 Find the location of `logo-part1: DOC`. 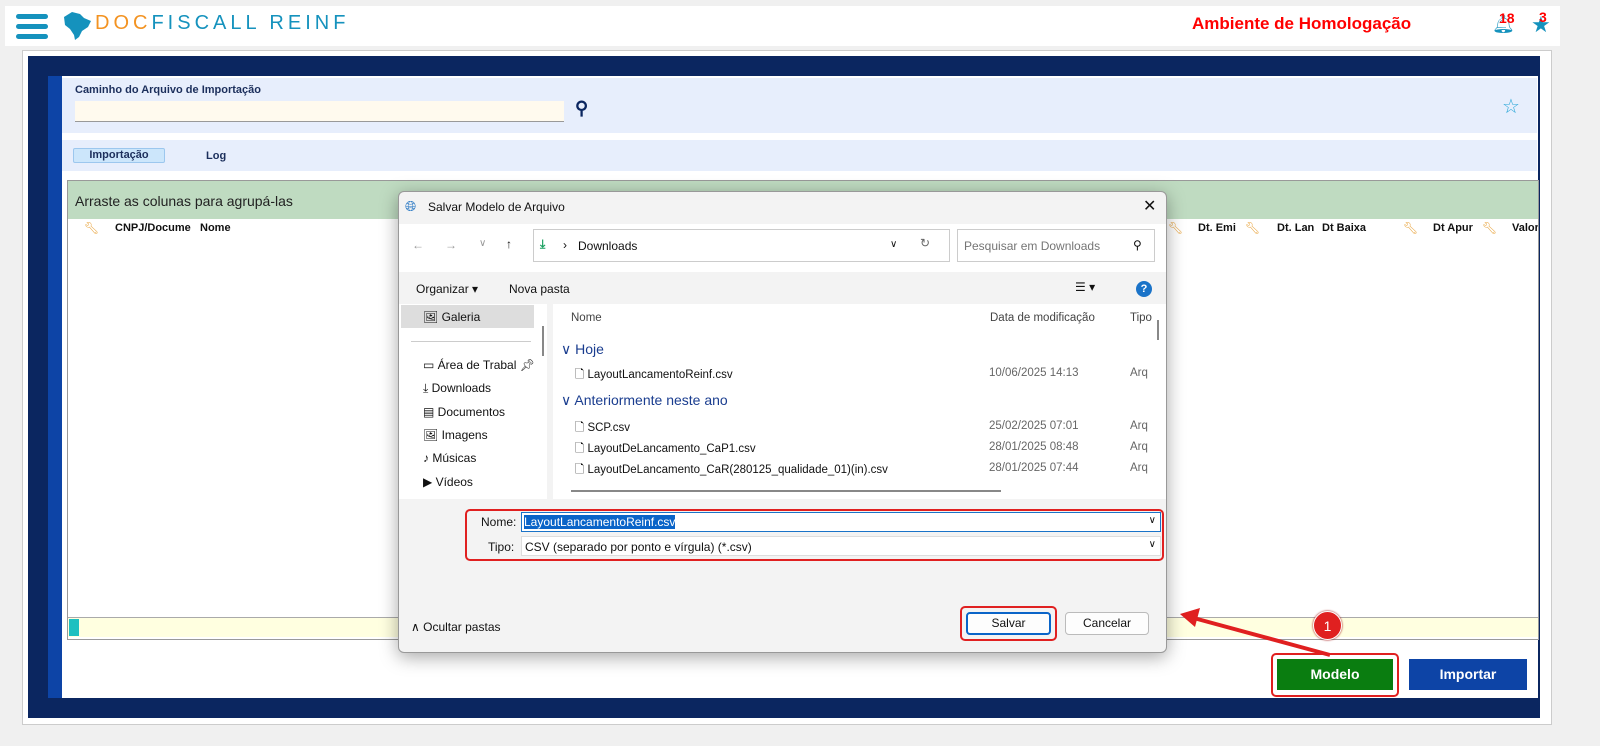

logo-part1: DOC is located at coordinates (123, 23).